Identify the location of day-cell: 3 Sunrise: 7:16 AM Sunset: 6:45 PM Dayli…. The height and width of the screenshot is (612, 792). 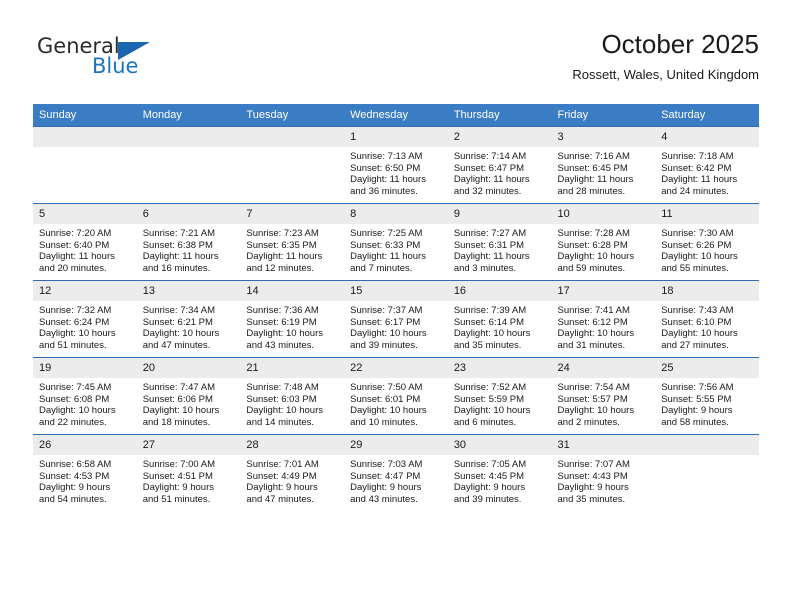
(603, 165).